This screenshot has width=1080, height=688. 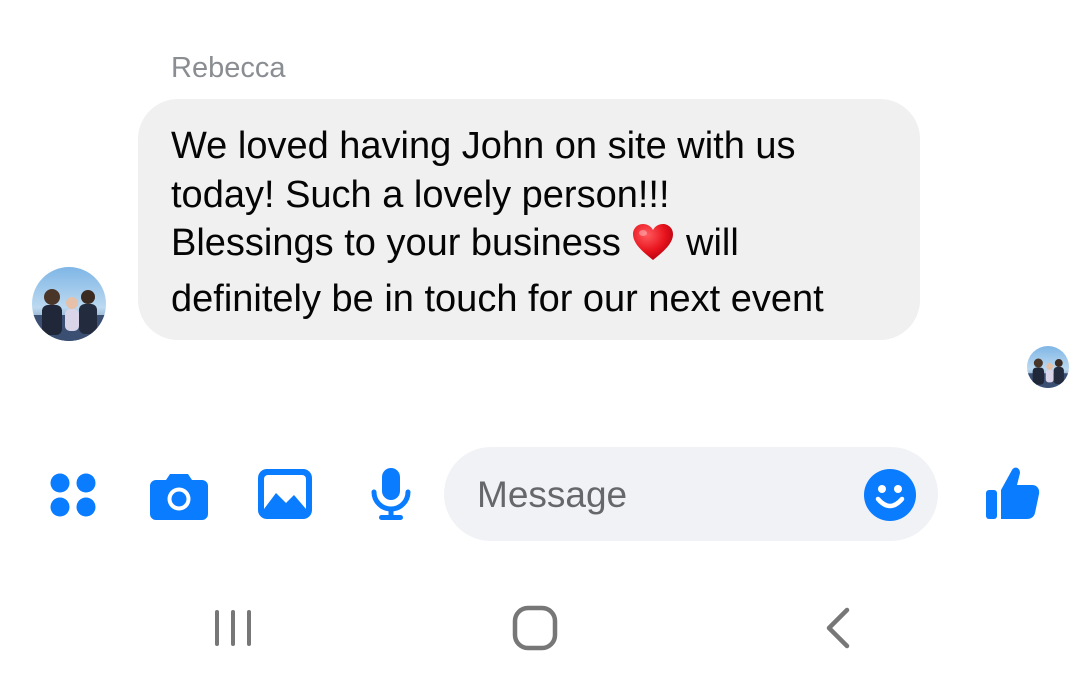 What do you see at coordinates (1048, 367) in the screenshot?
I see `seen-receipt-avatar` at bounding box center [1048, 367].